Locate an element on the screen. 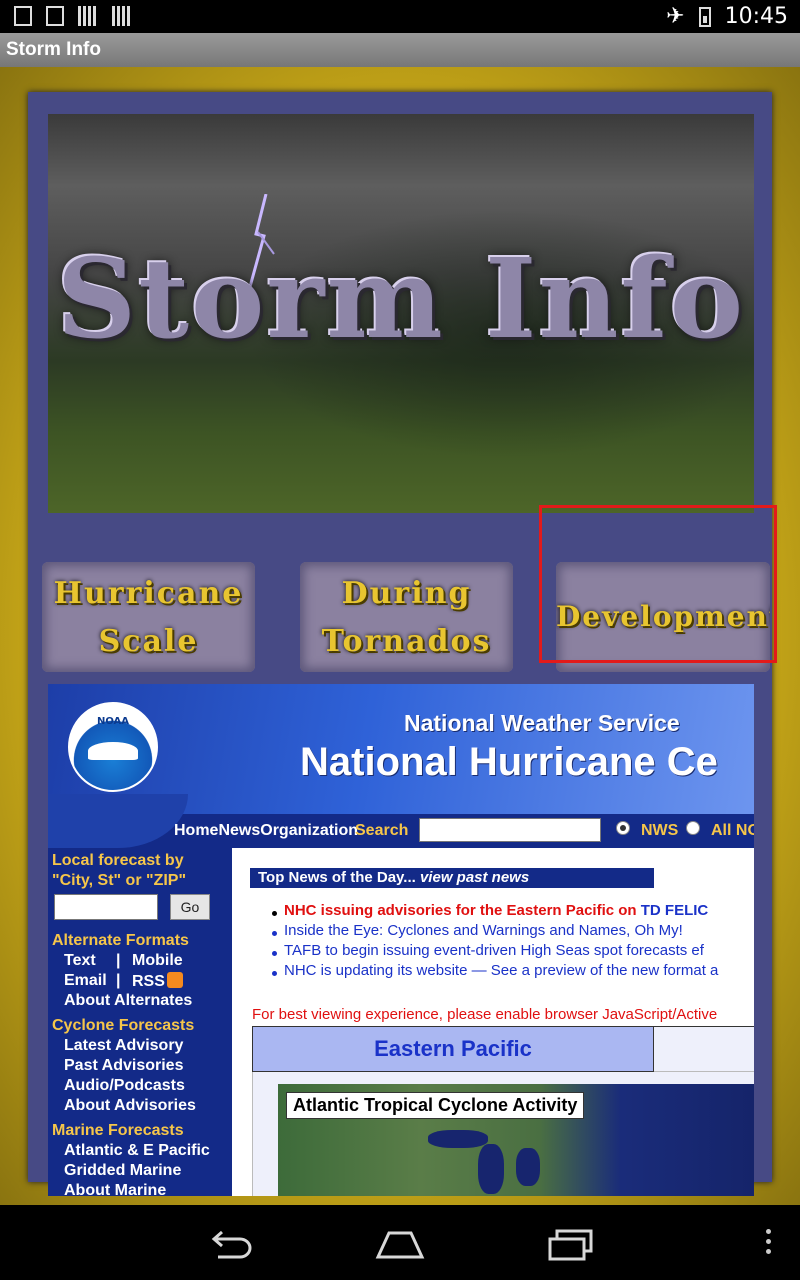  search-label: Search is located at coordinates (382, 830).